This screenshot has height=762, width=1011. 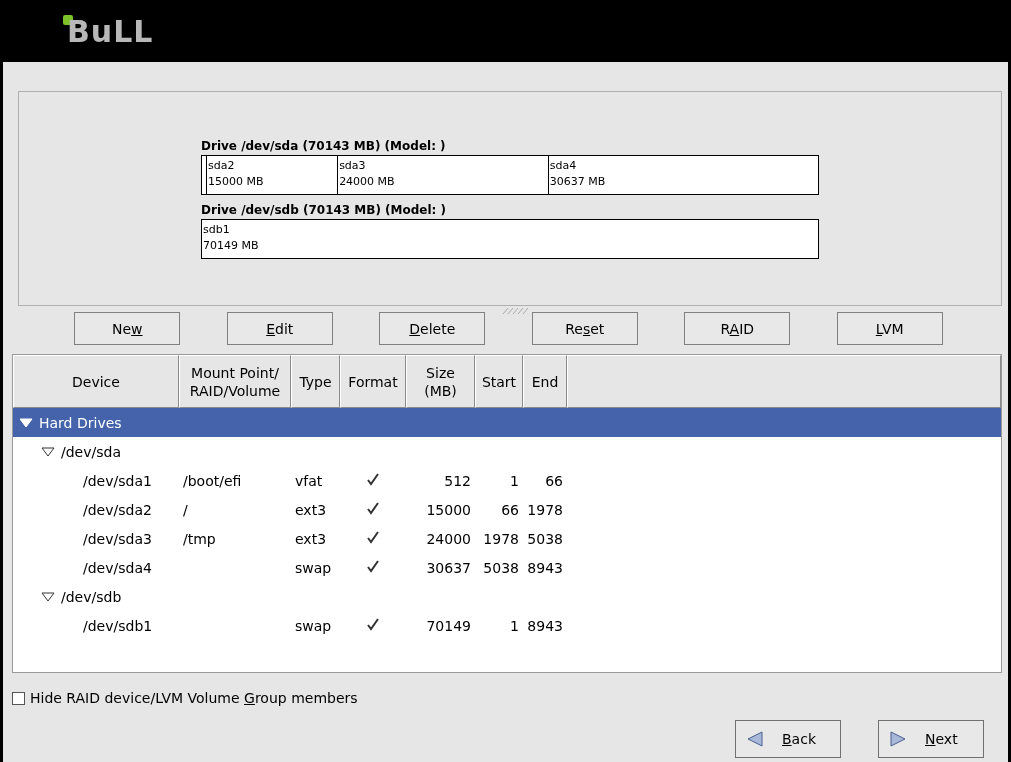 I want to click on partition-segment: sda2 15000 MB, so click(x=272, y=174).